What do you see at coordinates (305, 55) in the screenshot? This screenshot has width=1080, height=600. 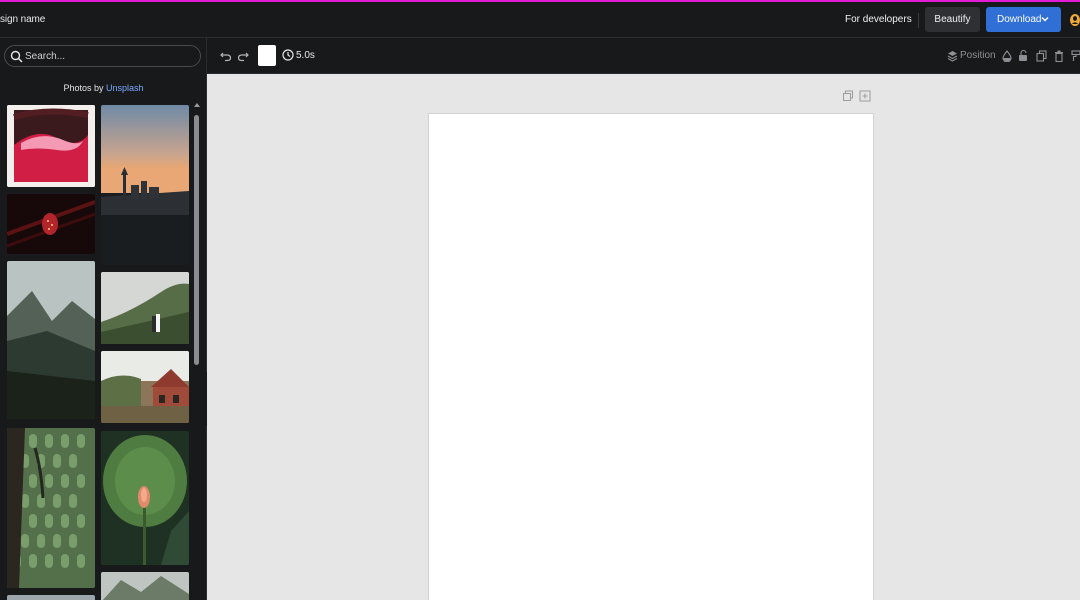 I see `duration-value: 5.0s` at bounding box center [305, 55].